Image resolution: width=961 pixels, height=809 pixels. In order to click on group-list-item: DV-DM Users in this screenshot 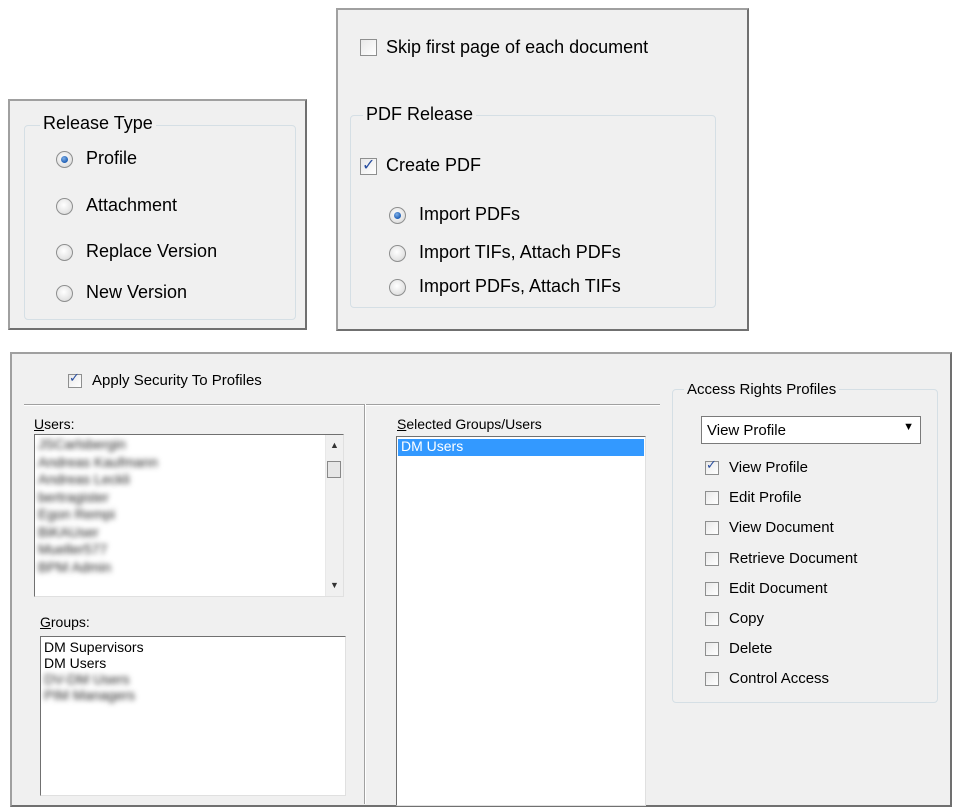, I will do `click(193, 680)`.